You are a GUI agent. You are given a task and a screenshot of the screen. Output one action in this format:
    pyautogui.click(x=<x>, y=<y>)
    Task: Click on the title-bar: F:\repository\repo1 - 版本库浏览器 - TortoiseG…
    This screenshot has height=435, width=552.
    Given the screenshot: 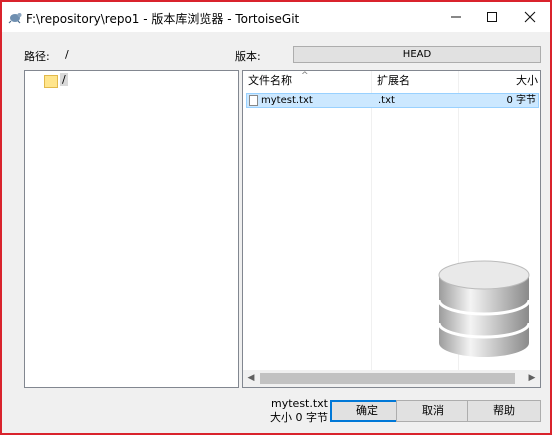 What is the action you would take?
    pyautogui.click(x=276, y=17)
    